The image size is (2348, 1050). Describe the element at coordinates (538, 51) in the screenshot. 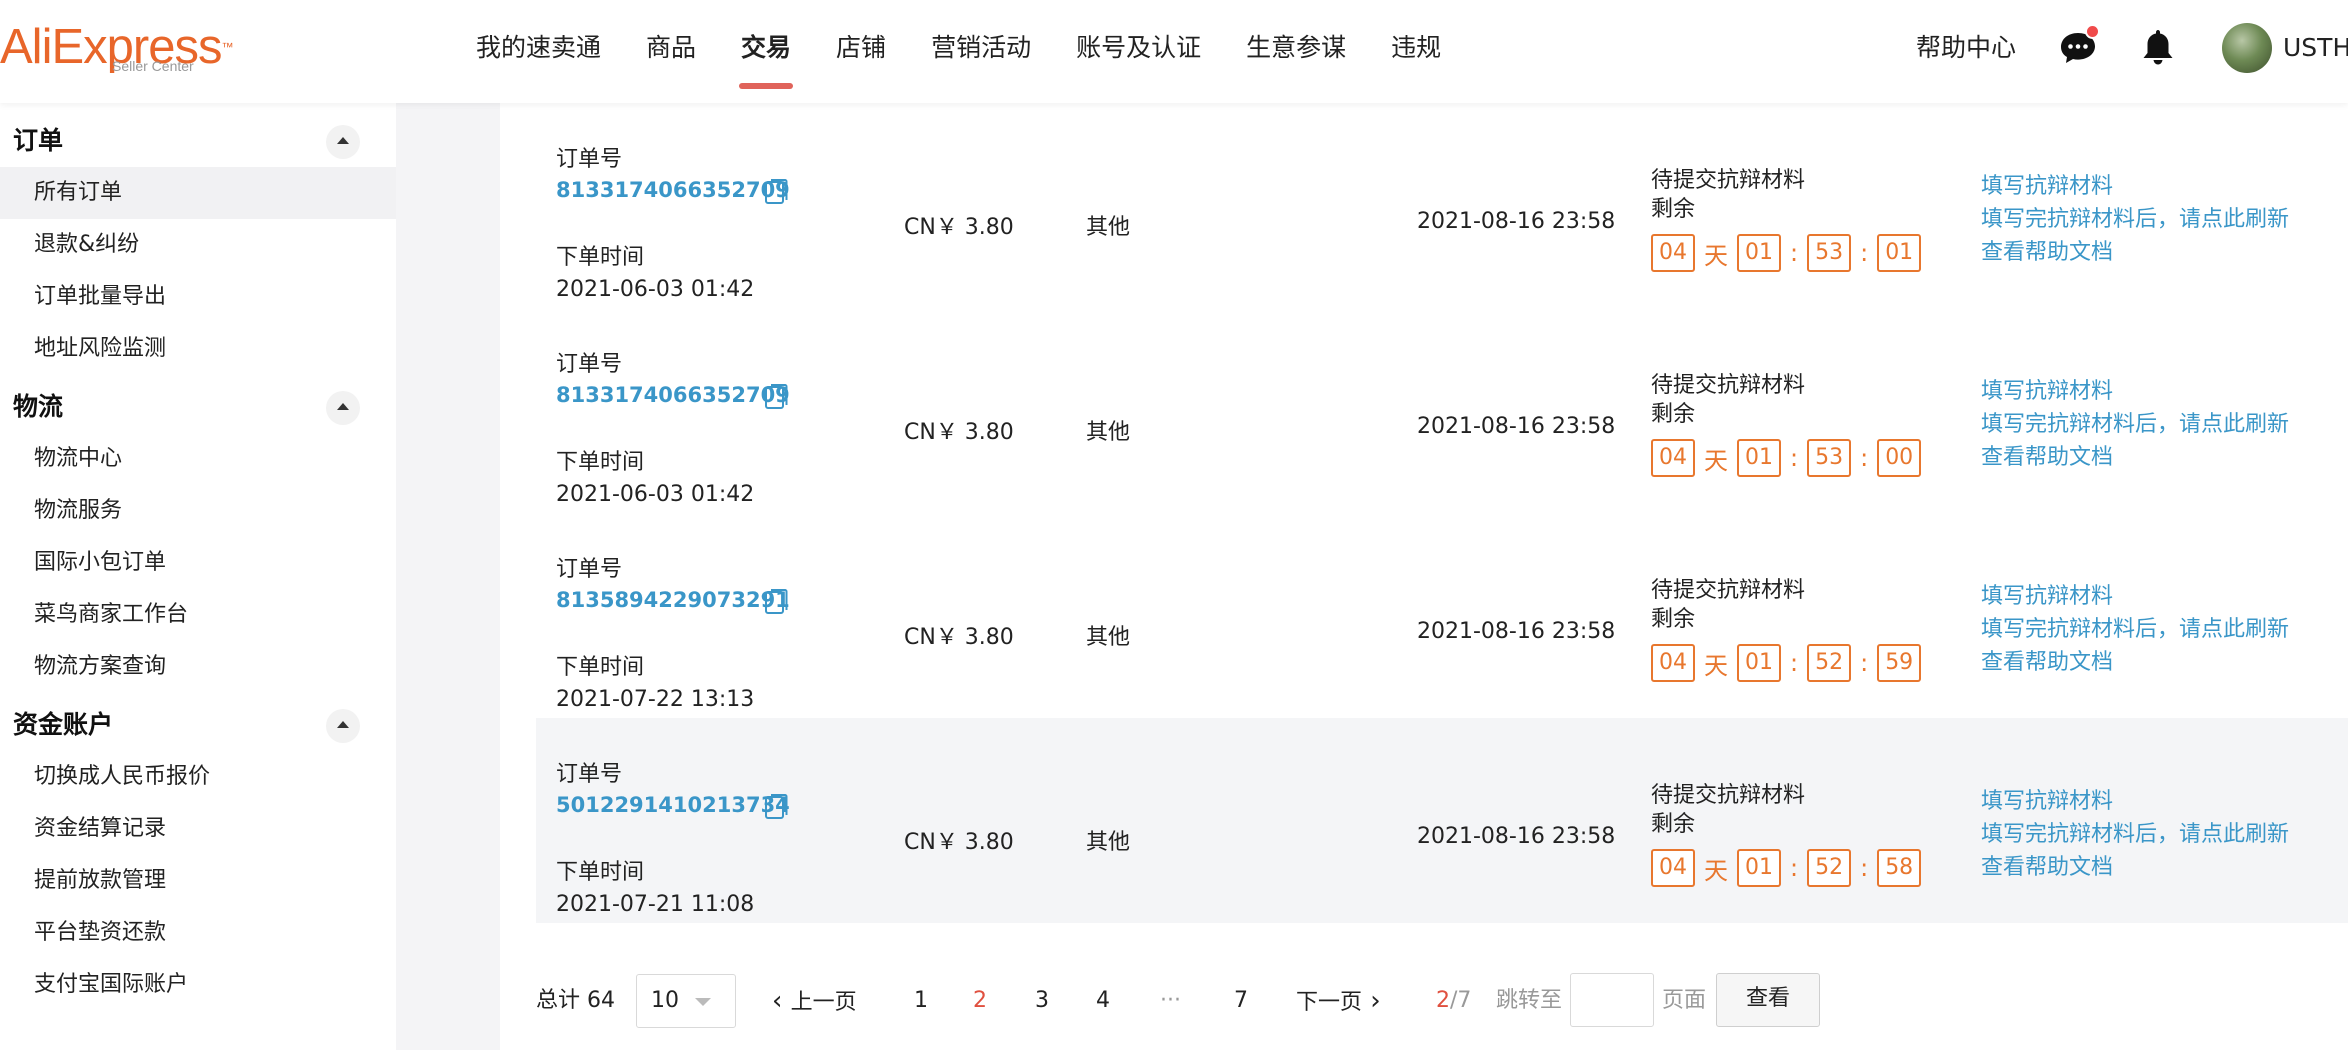

I see `nav-my-aliexpress: 我的速卖通` at that location.